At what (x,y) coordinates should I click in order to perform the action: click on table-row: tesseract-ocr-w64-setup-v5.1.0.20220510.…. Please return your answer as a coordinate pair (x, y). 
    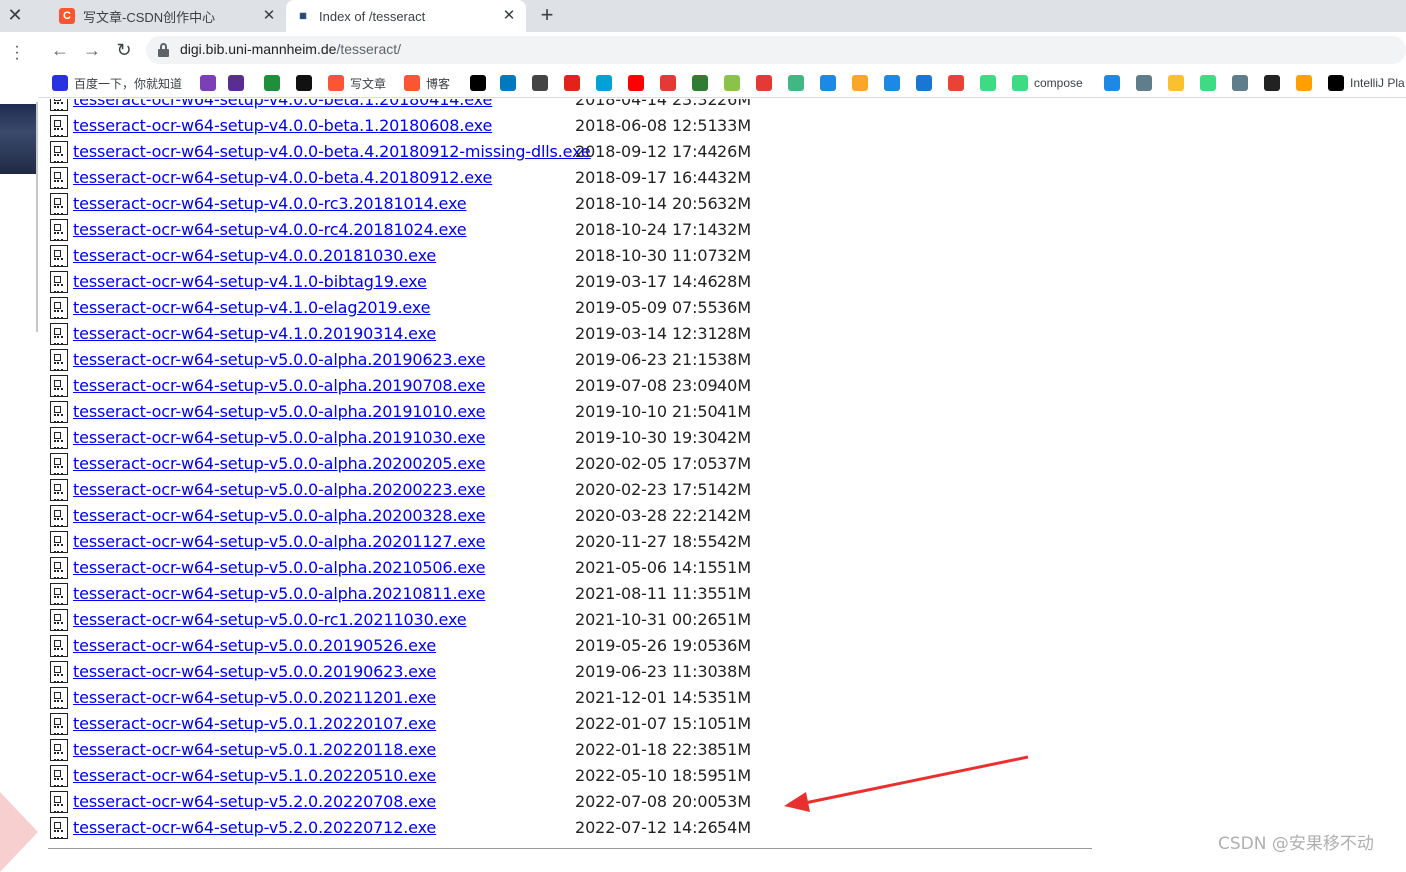
    Looking at the image, I should click on (698, 776).